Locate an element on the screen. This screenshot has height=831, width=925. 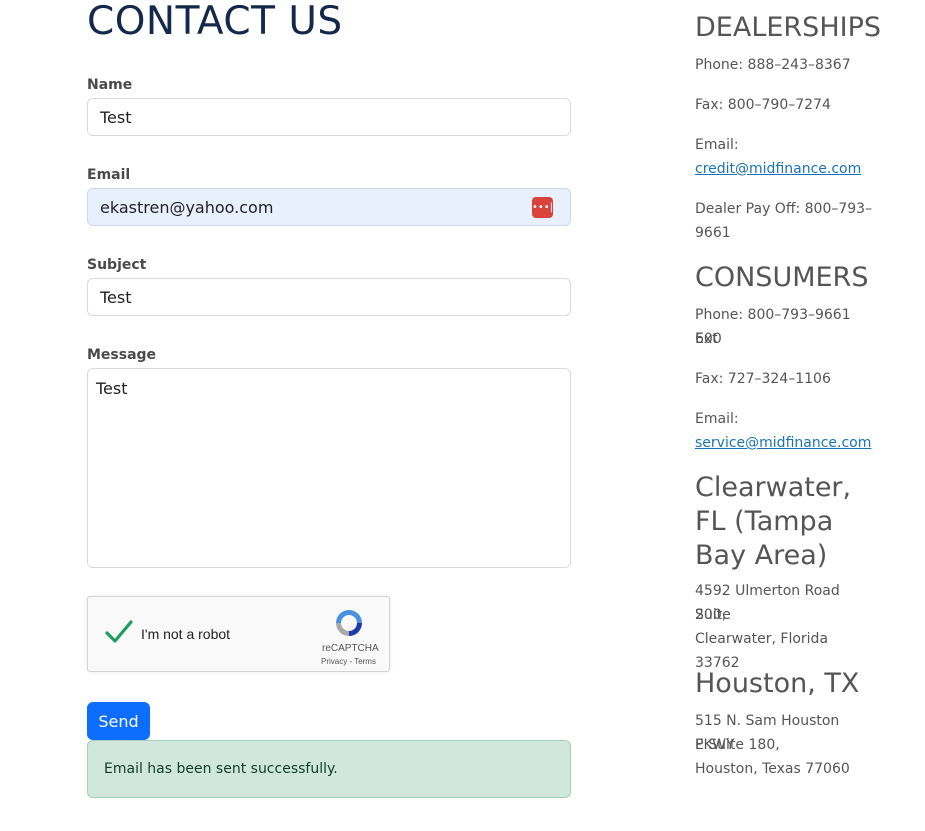
send-button: Send is located at coordinates (118, 721).